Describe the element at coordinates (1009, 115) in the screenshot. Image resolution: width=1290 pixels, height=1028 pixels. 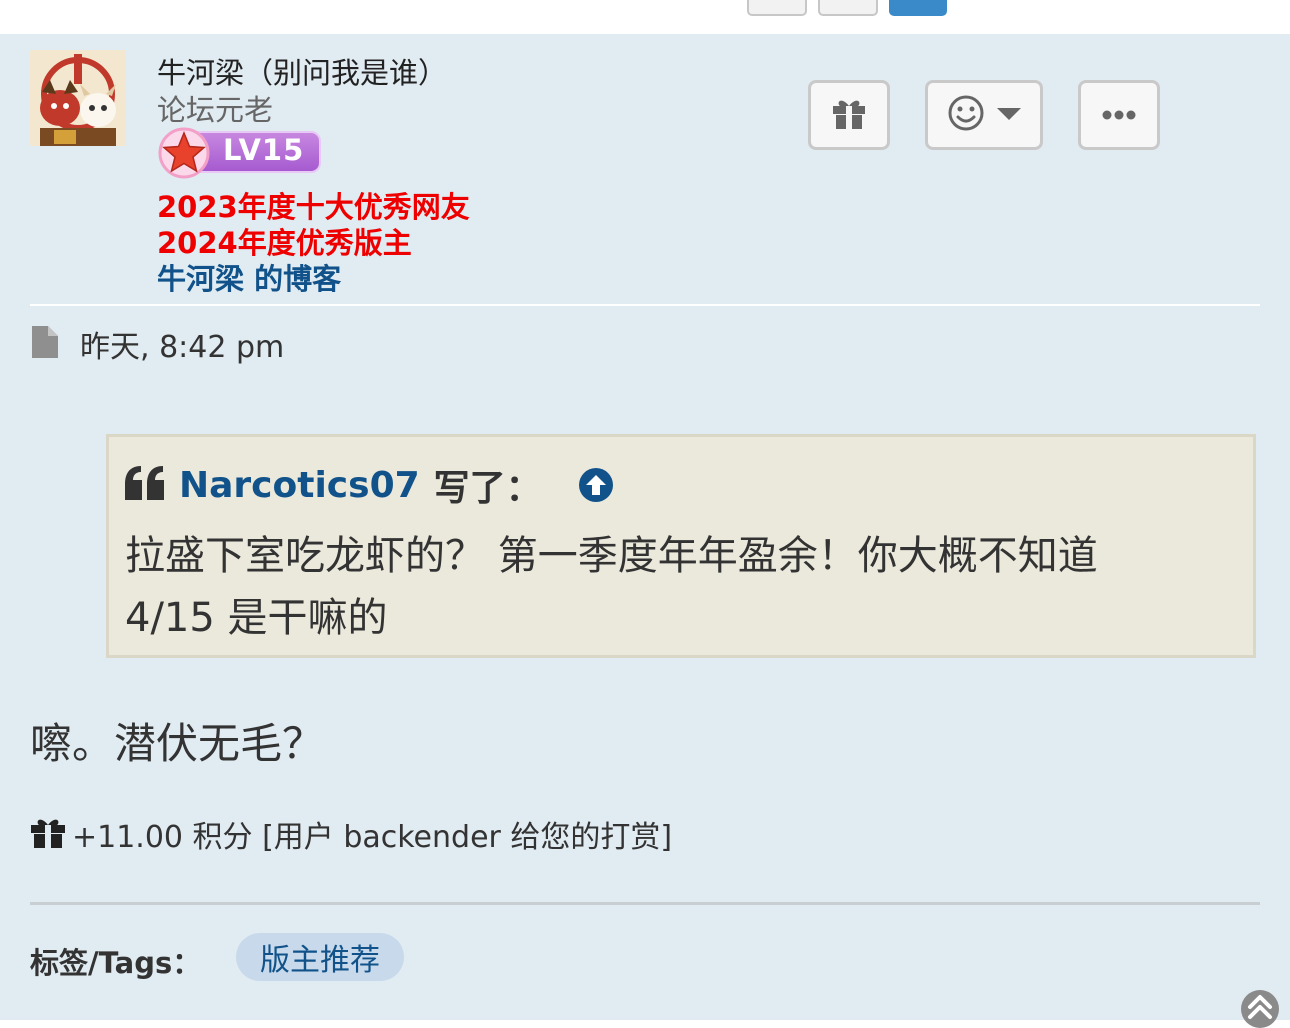
I see `chevron-down-icon` at that location.